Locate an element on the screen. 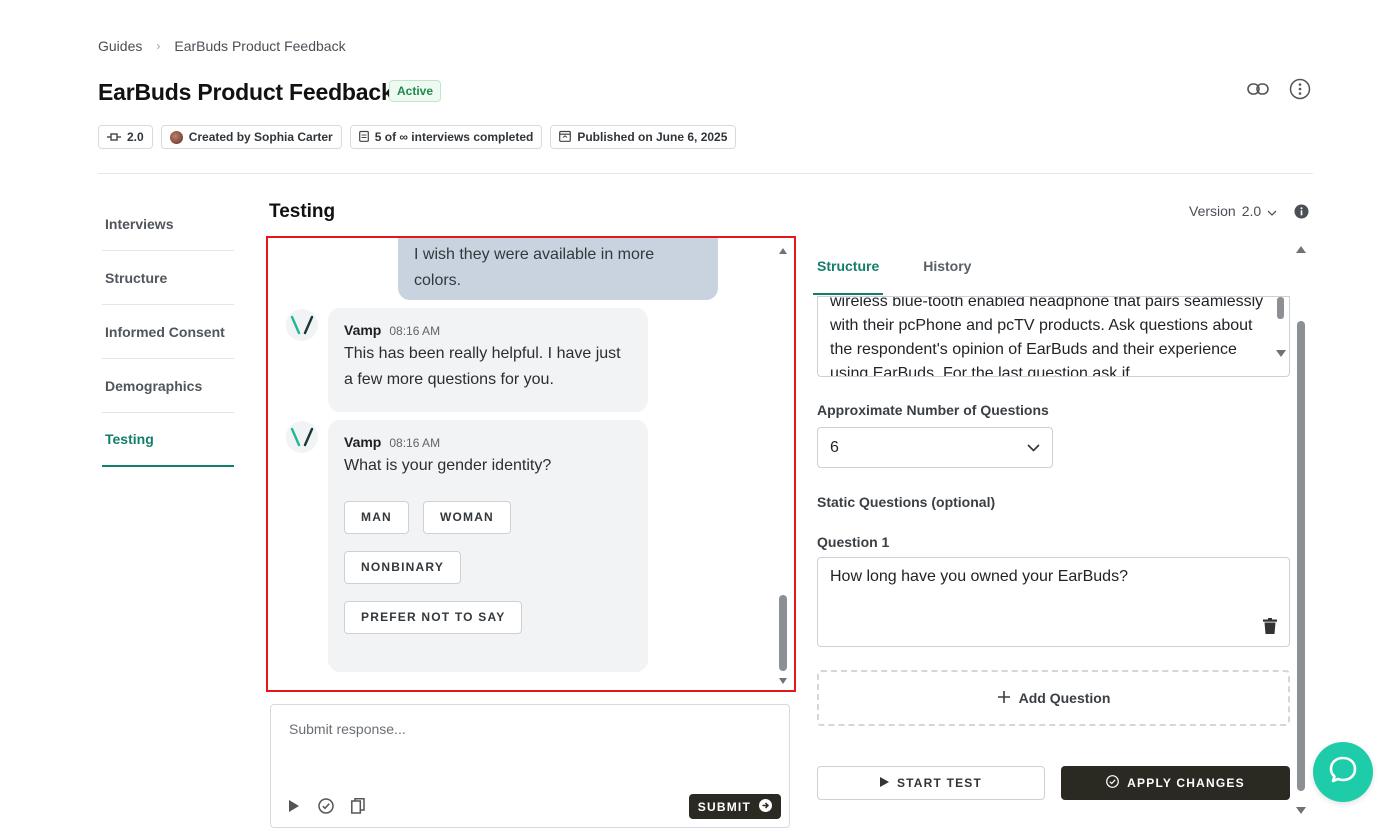 Image resolution: width=1387 pixels, height=837 pixels. page-title: EarBuds Product Feedback is located at coordinates (246, 92).